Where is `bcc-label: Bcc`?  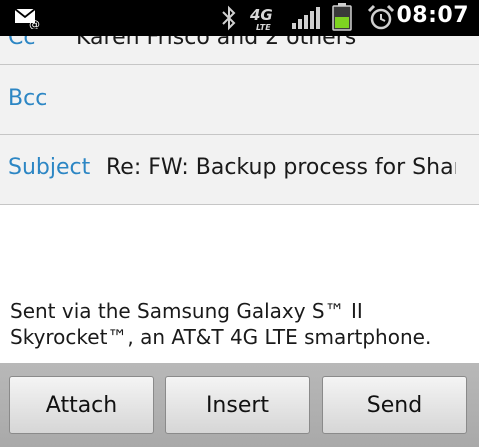 bcc-label: Bcc is located at coordinates (27, 98).